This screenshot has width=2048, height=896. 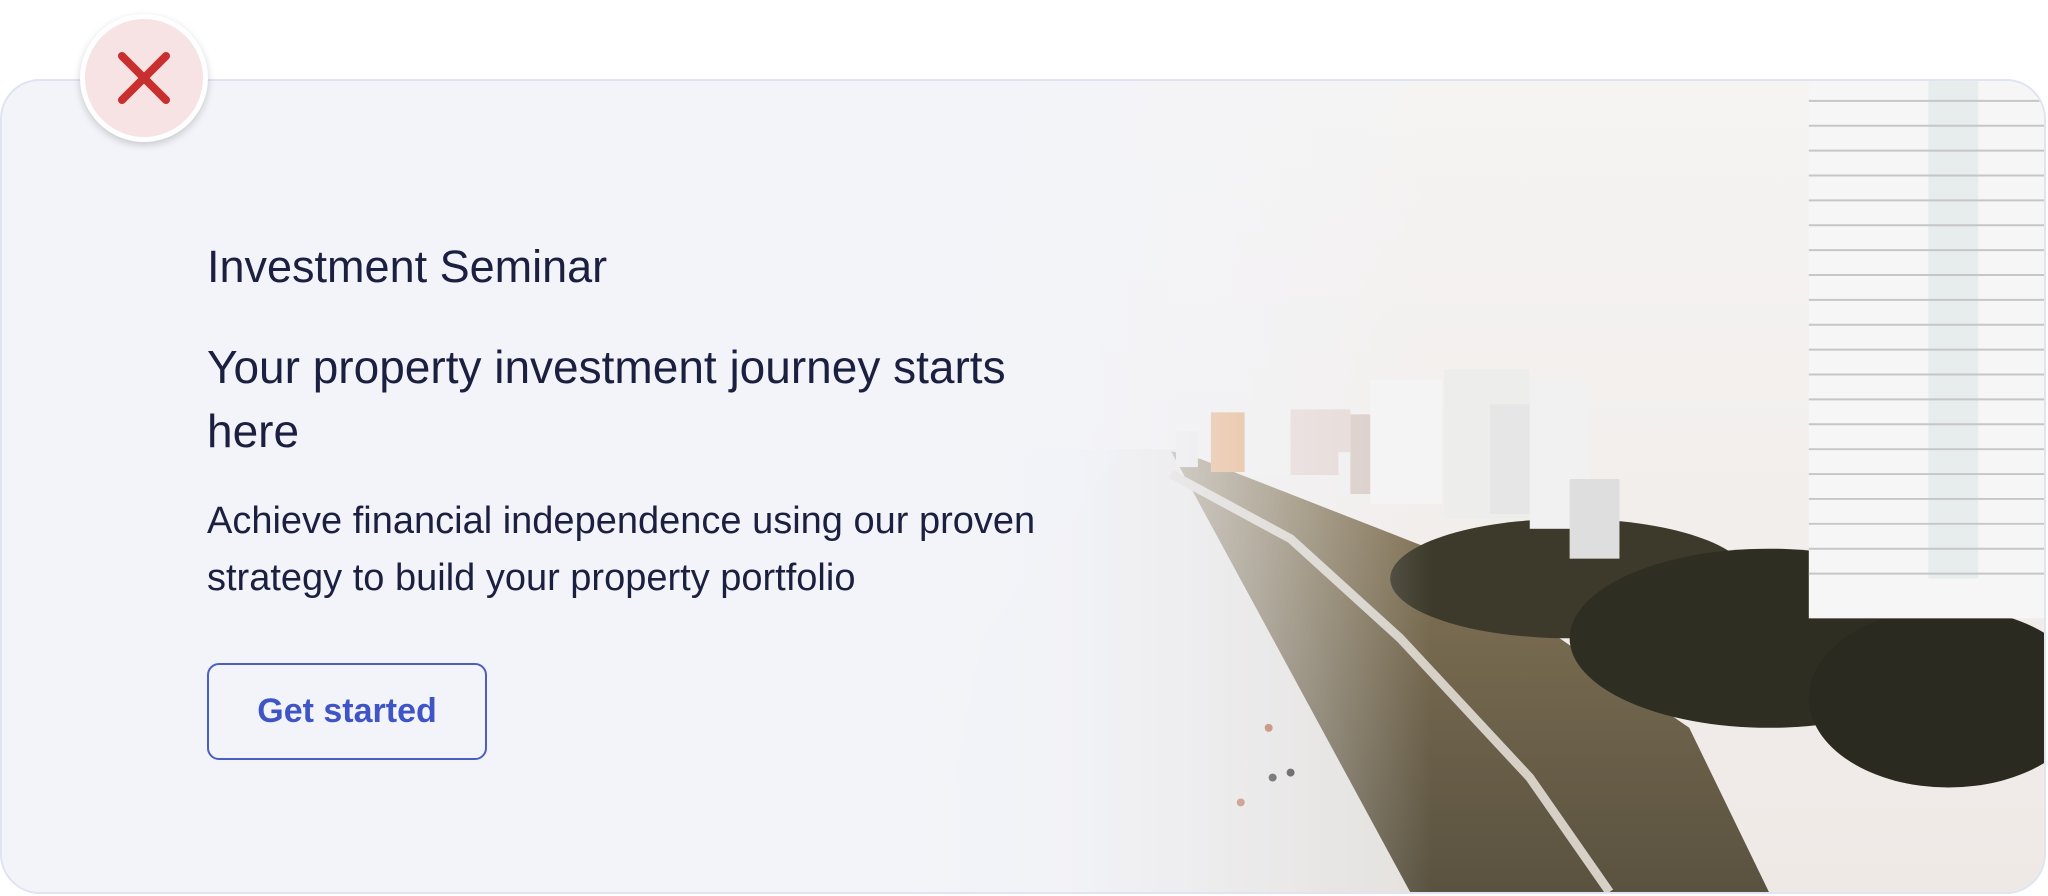 I want to click on close-icon, so click(x=144, y=78).